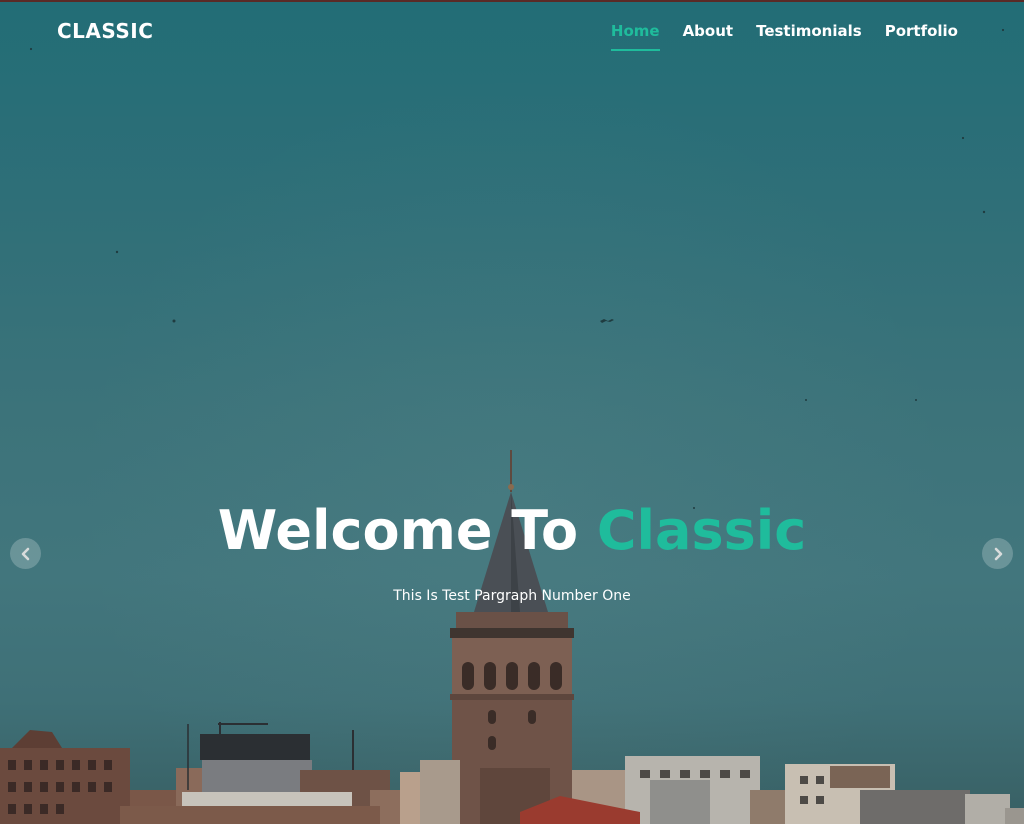 The height and width of the screenshot is (824, 1024). Describe the element at coordinates (635, 50) in the screenshot. I see `active-underline` at that location.